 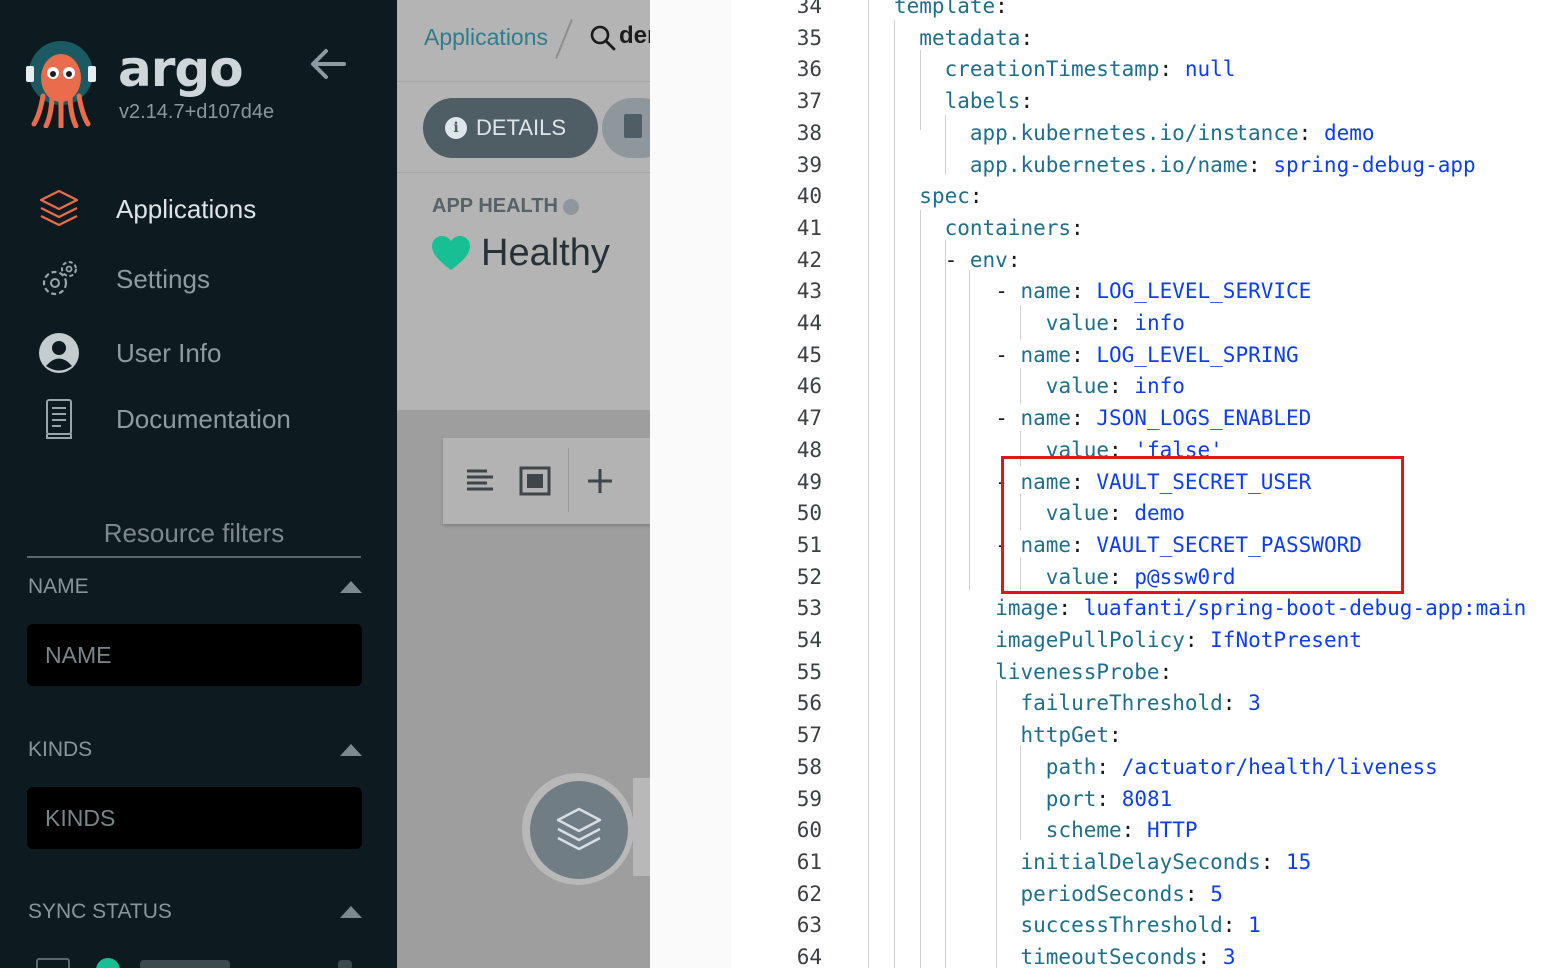 I want to click on layers-icon, so click(x=579, y=829).